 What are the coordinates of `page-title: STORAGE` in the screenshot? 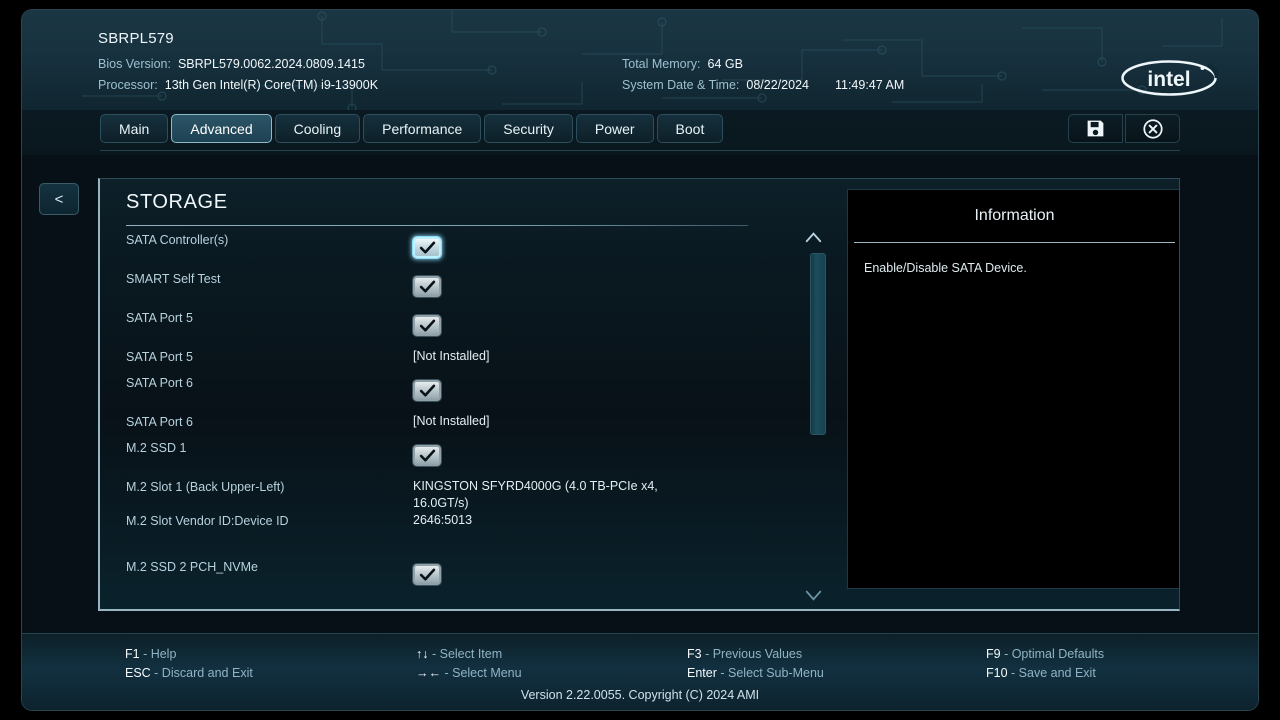 It's located at (177, 202).